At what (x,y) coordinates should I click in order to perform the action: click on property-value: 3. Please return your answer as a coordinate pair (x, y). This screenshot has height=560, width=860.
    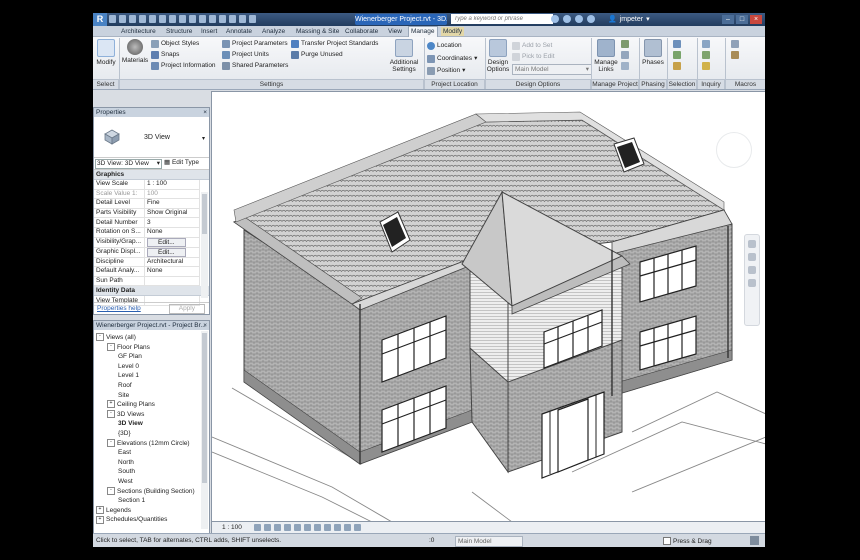
    Looking at the image, I should click on (172, 222).